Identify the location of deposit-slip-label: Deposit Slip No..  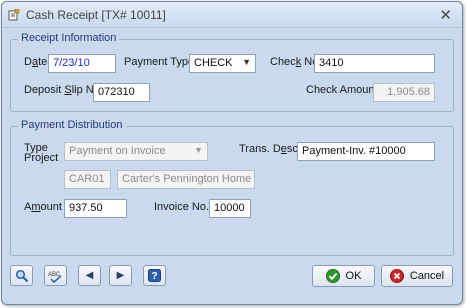
(63, 90).